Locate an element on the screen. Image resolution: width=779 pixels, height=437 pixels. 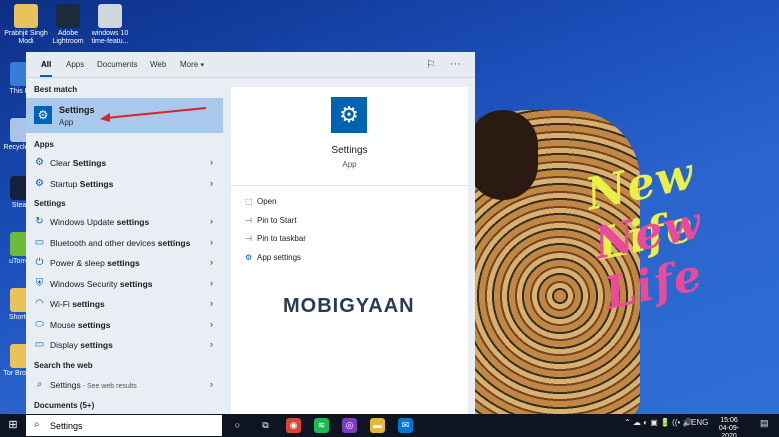
result-icon: ↻ is located at coordinates (39, 221).